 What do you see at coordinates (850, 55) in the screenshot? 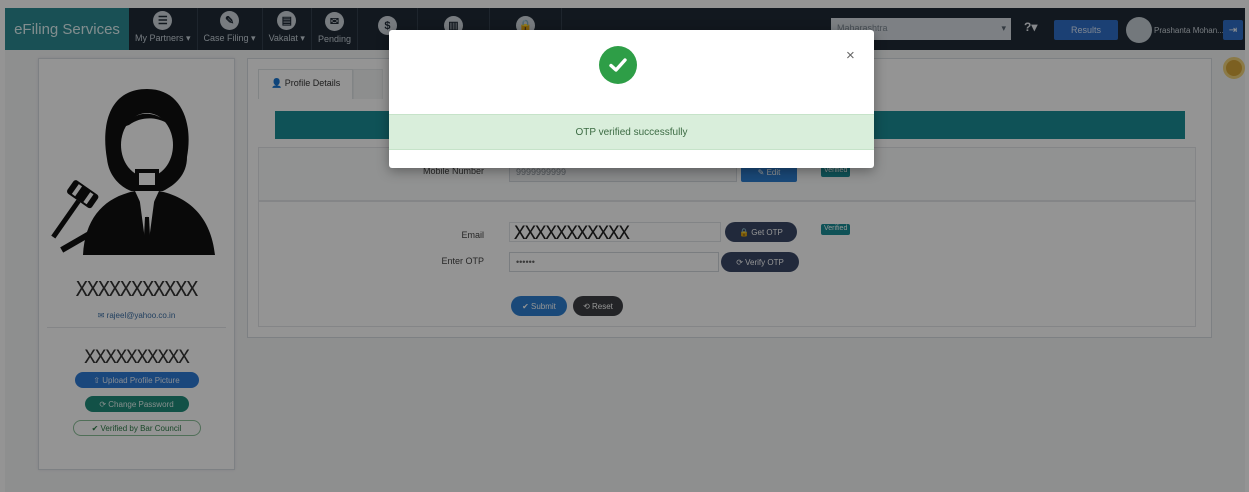
I see `close-modal-button: ×` at bounding box center [850, 55].